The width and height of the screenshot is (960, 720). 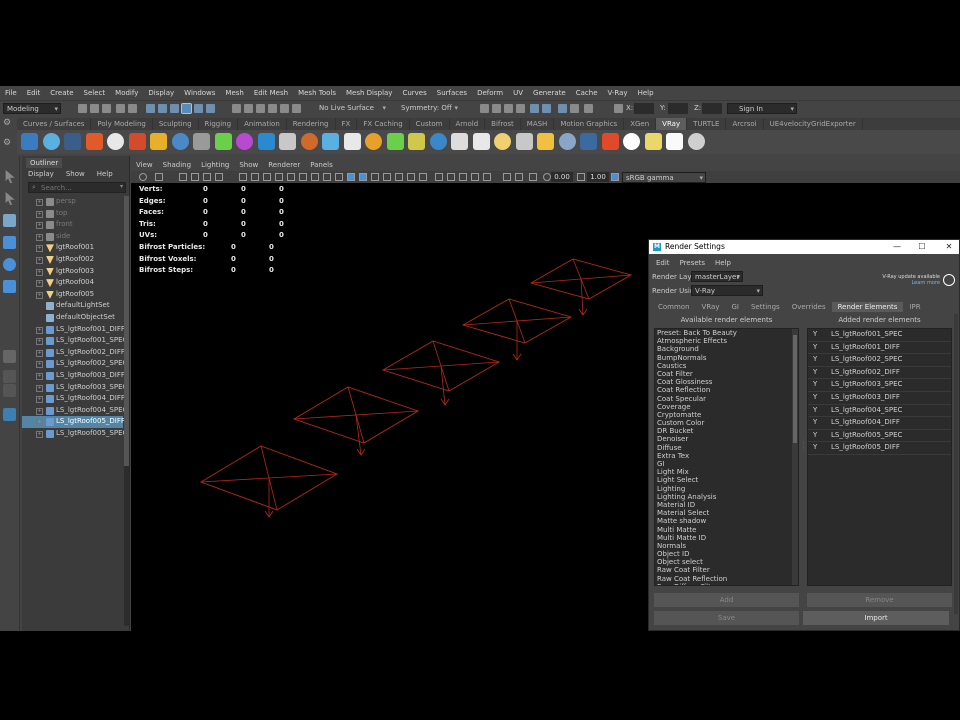 I want to click on viewport-menu-show: Show, so click(x=248, y=165).